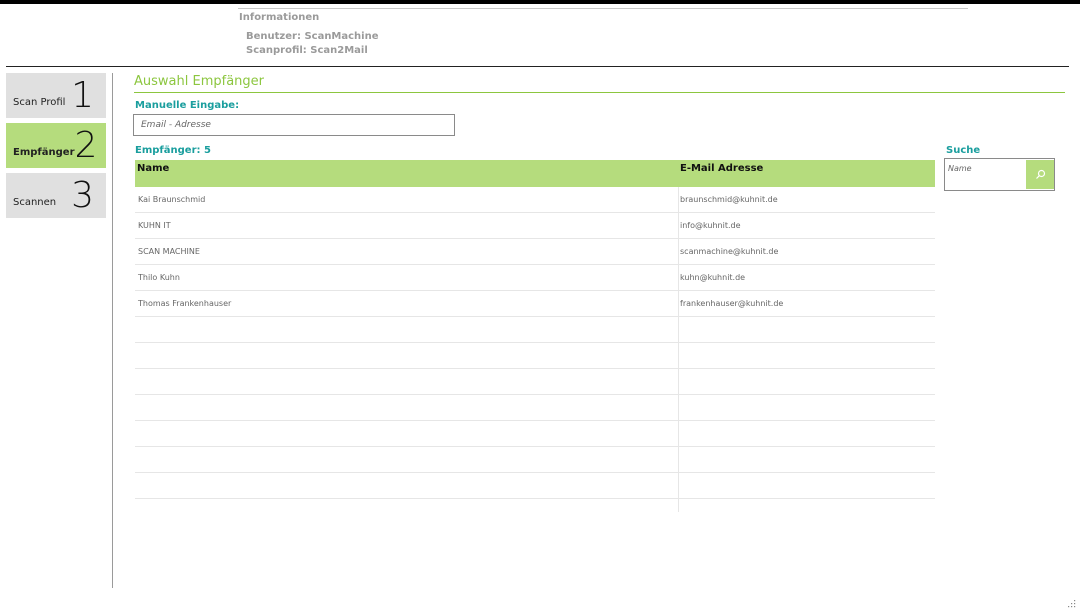  I want to click on step-number: 2, so click(86, 145).